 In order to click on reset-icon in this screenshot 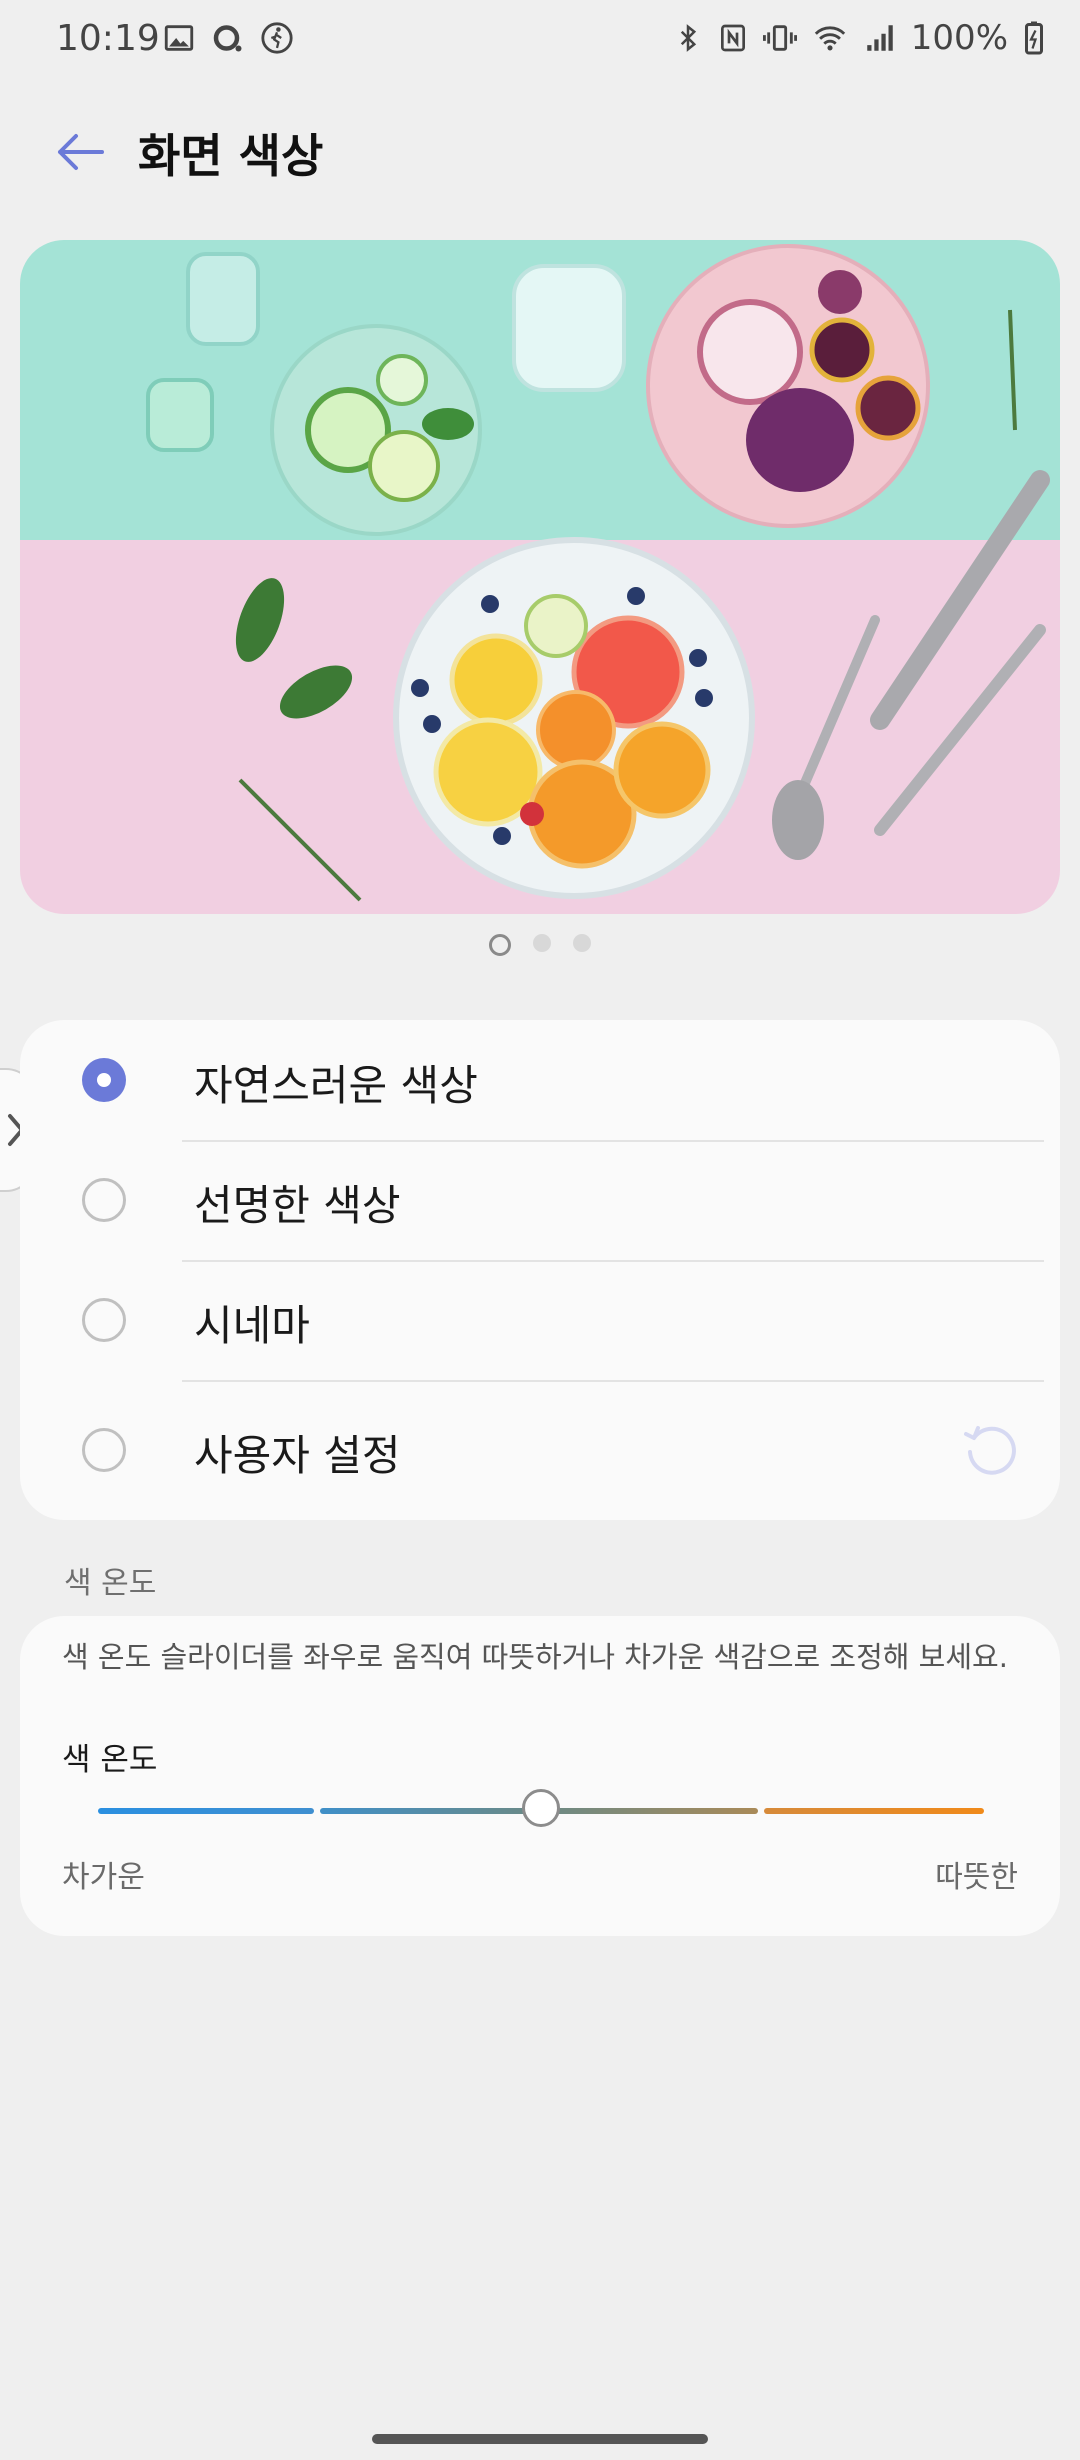, I will do `click(990, 1450)`.